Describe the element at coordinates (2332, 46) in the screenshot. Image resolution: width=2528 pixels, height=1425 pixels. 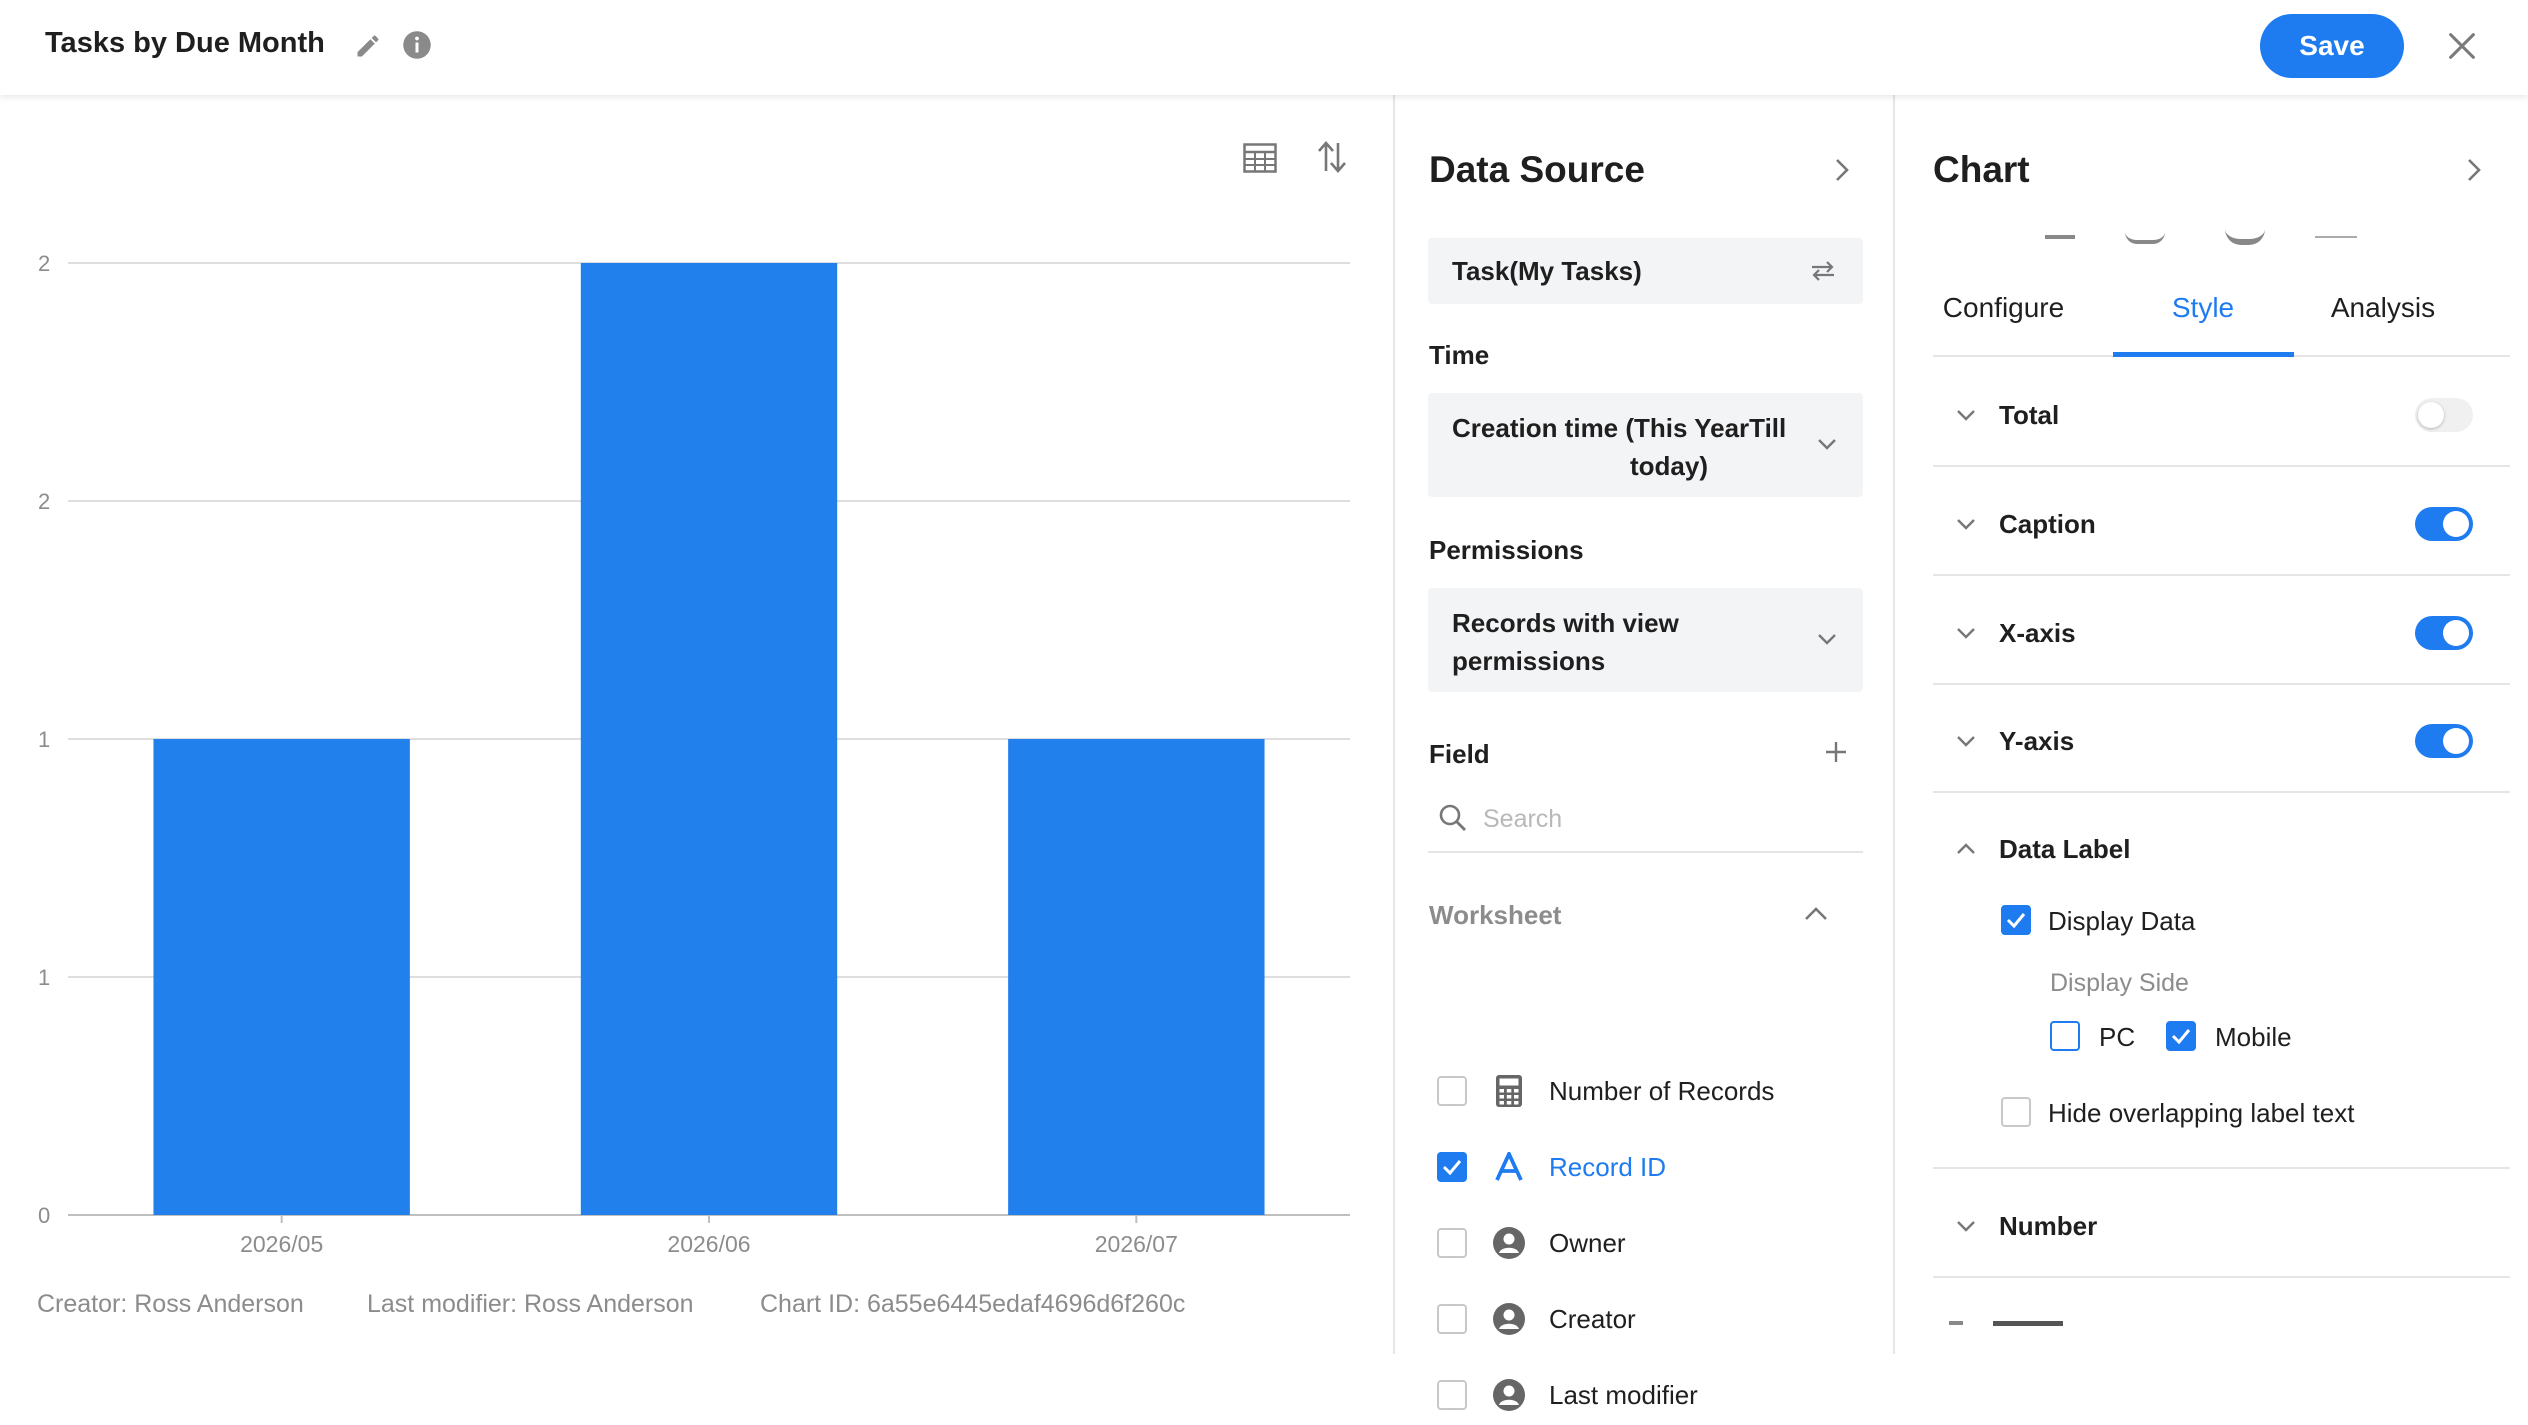
I see `save-button: Save` at that location.